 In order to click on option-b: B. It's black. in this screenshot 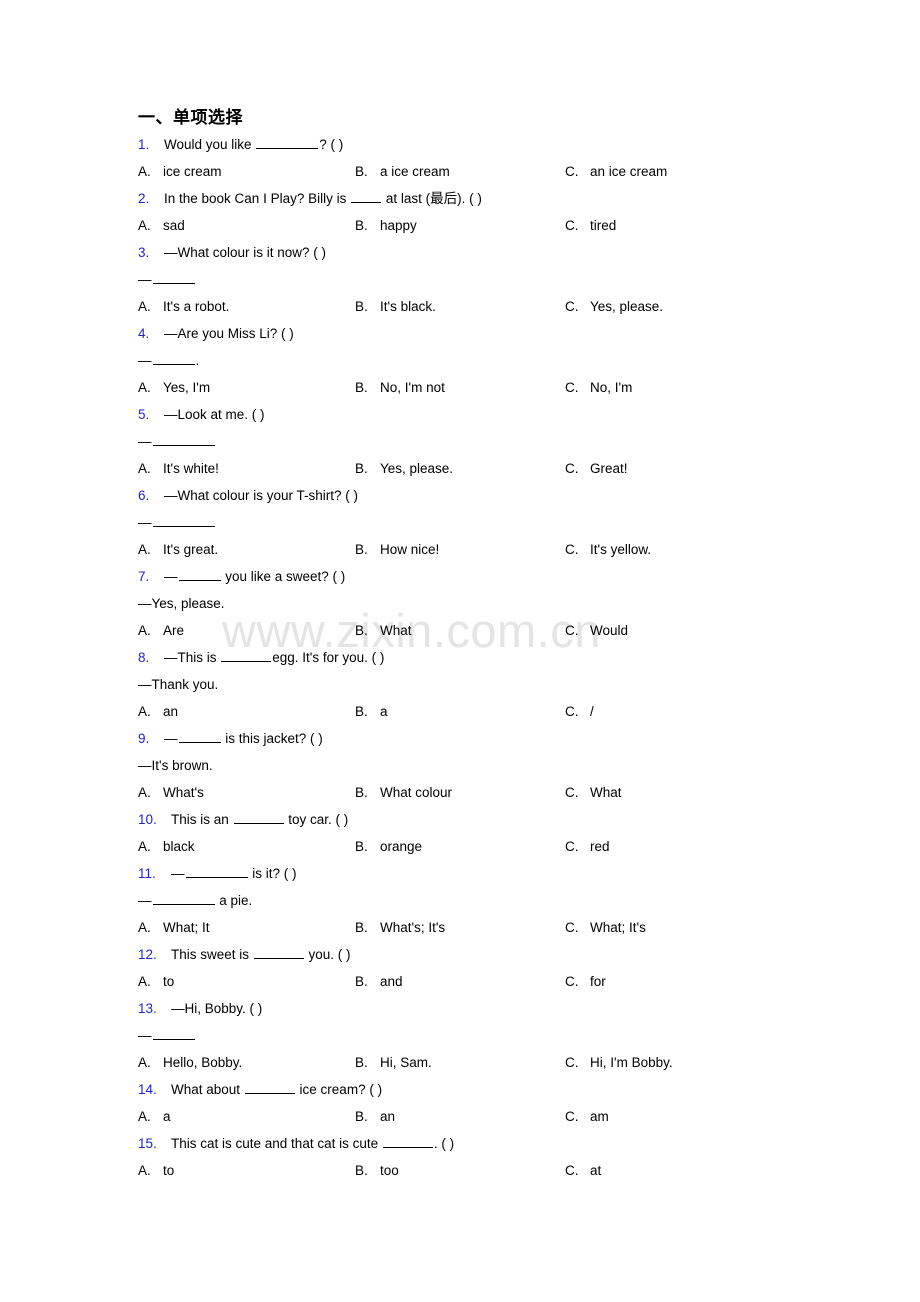, I will do `click(395, 306)`.